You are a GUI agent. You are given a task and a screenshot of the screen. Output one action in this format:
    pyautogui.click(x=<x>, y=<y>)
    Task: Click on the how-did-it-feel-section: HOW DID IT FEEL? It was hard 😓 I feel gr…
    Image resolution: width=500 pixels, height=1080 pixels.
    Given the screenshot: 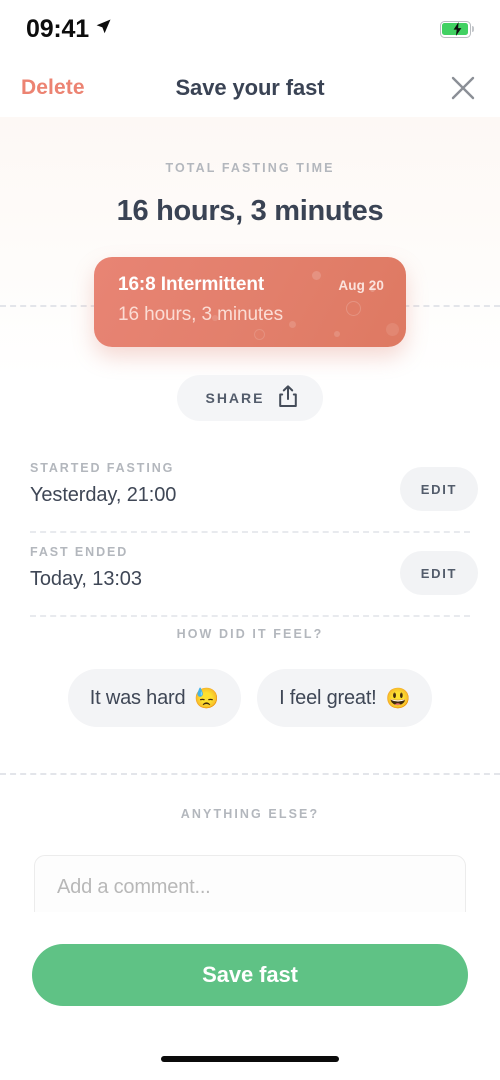 What is the action you would take?
    pyautogui.click(x=250, y=677)
    